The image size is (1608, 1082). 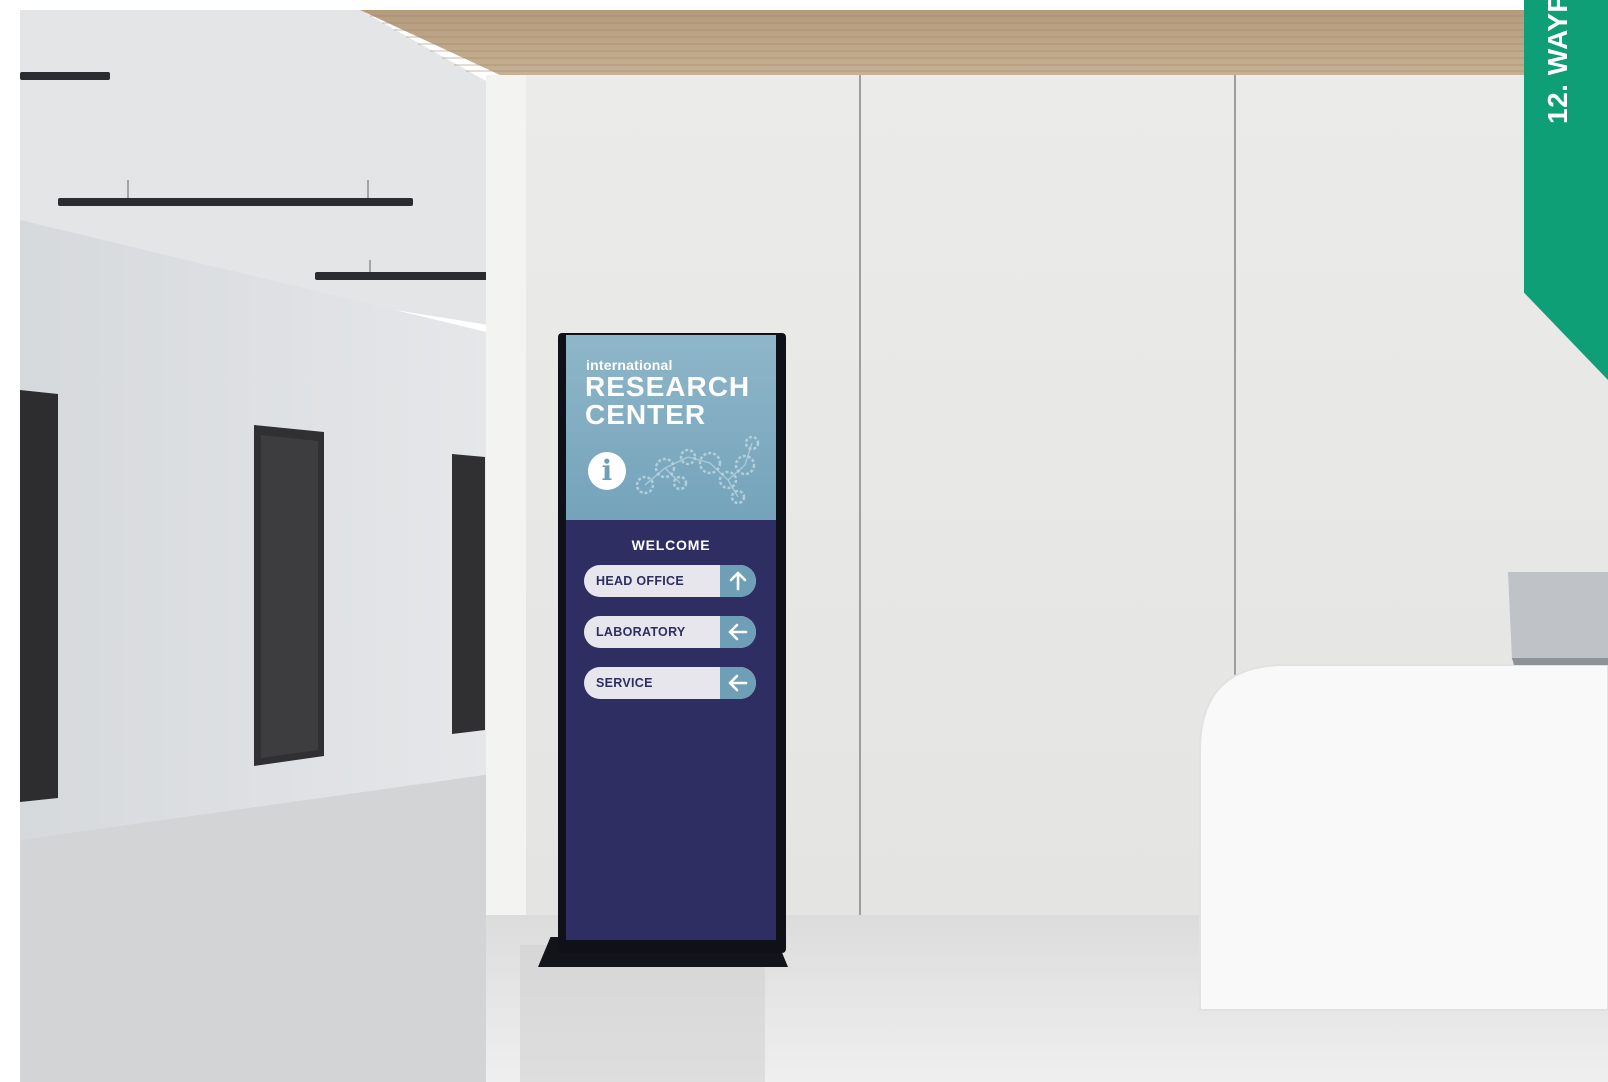 I want to click on laptop, so click(x=1558, y=616).